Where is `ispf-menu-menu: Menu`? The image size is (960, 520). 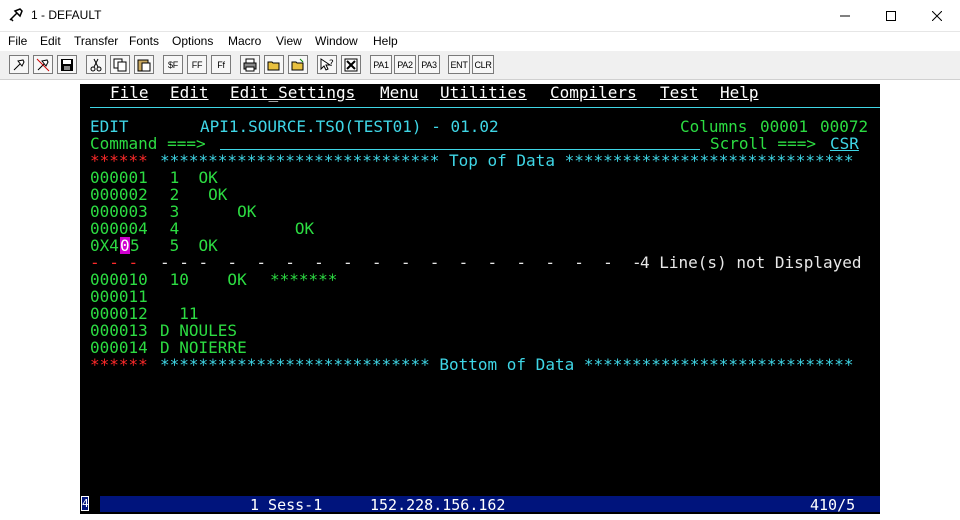
ispf-menu-menu: Menu is located at coordinates (399, 92).